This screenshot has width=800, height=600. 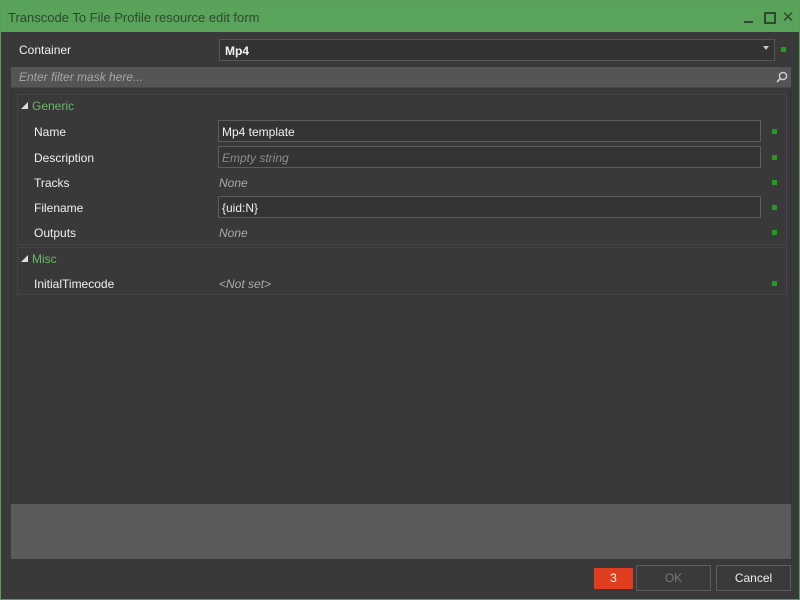 What do you see at coordinates (402, 106) in the screenshot?
I see `group-generic-header: Generic` at bounding box center [402, 106].